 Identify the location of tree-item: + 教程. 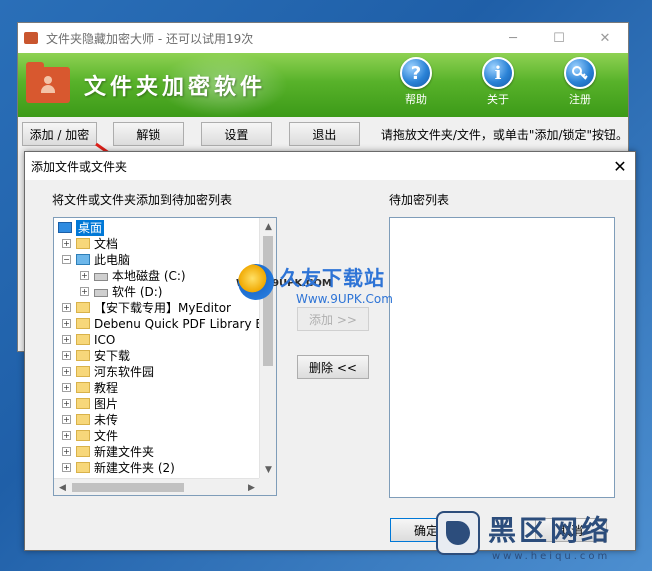
(157, 388).